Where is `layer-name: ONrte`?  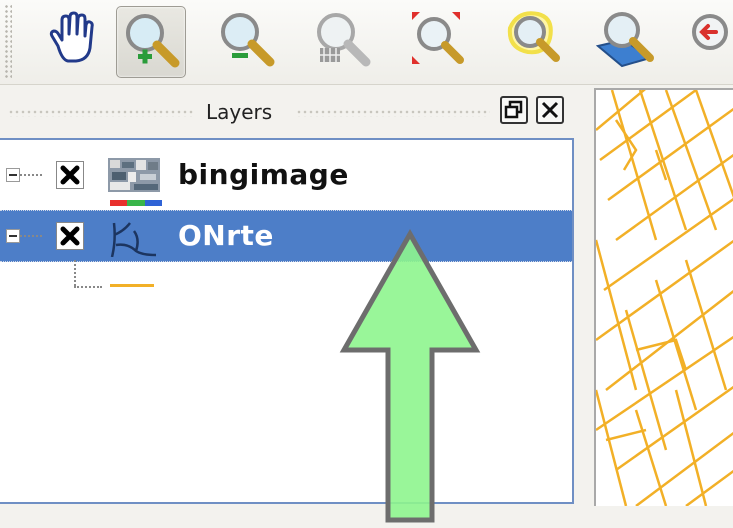
layer-name: ONrte is located at coordinates (226, 235).